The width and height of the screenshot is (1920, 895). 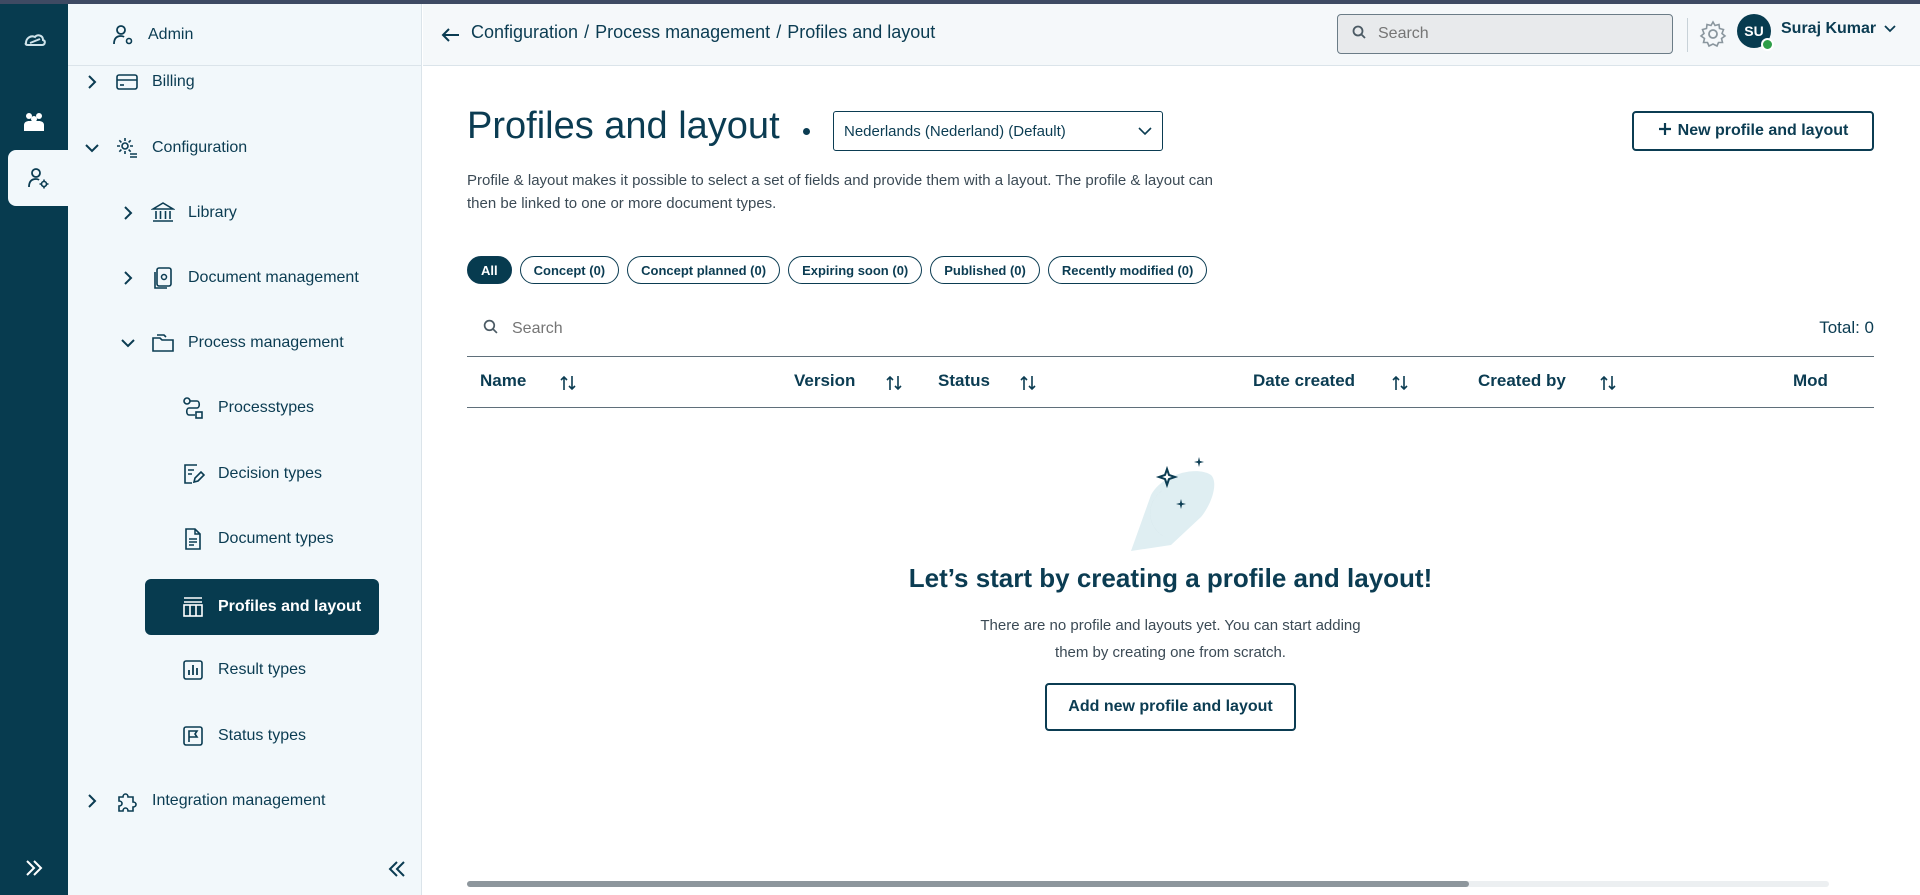 What do you see at coordinates (163, 278) in the screenshot?
I see `document-settings-icon` at bounding box center [163, 278].